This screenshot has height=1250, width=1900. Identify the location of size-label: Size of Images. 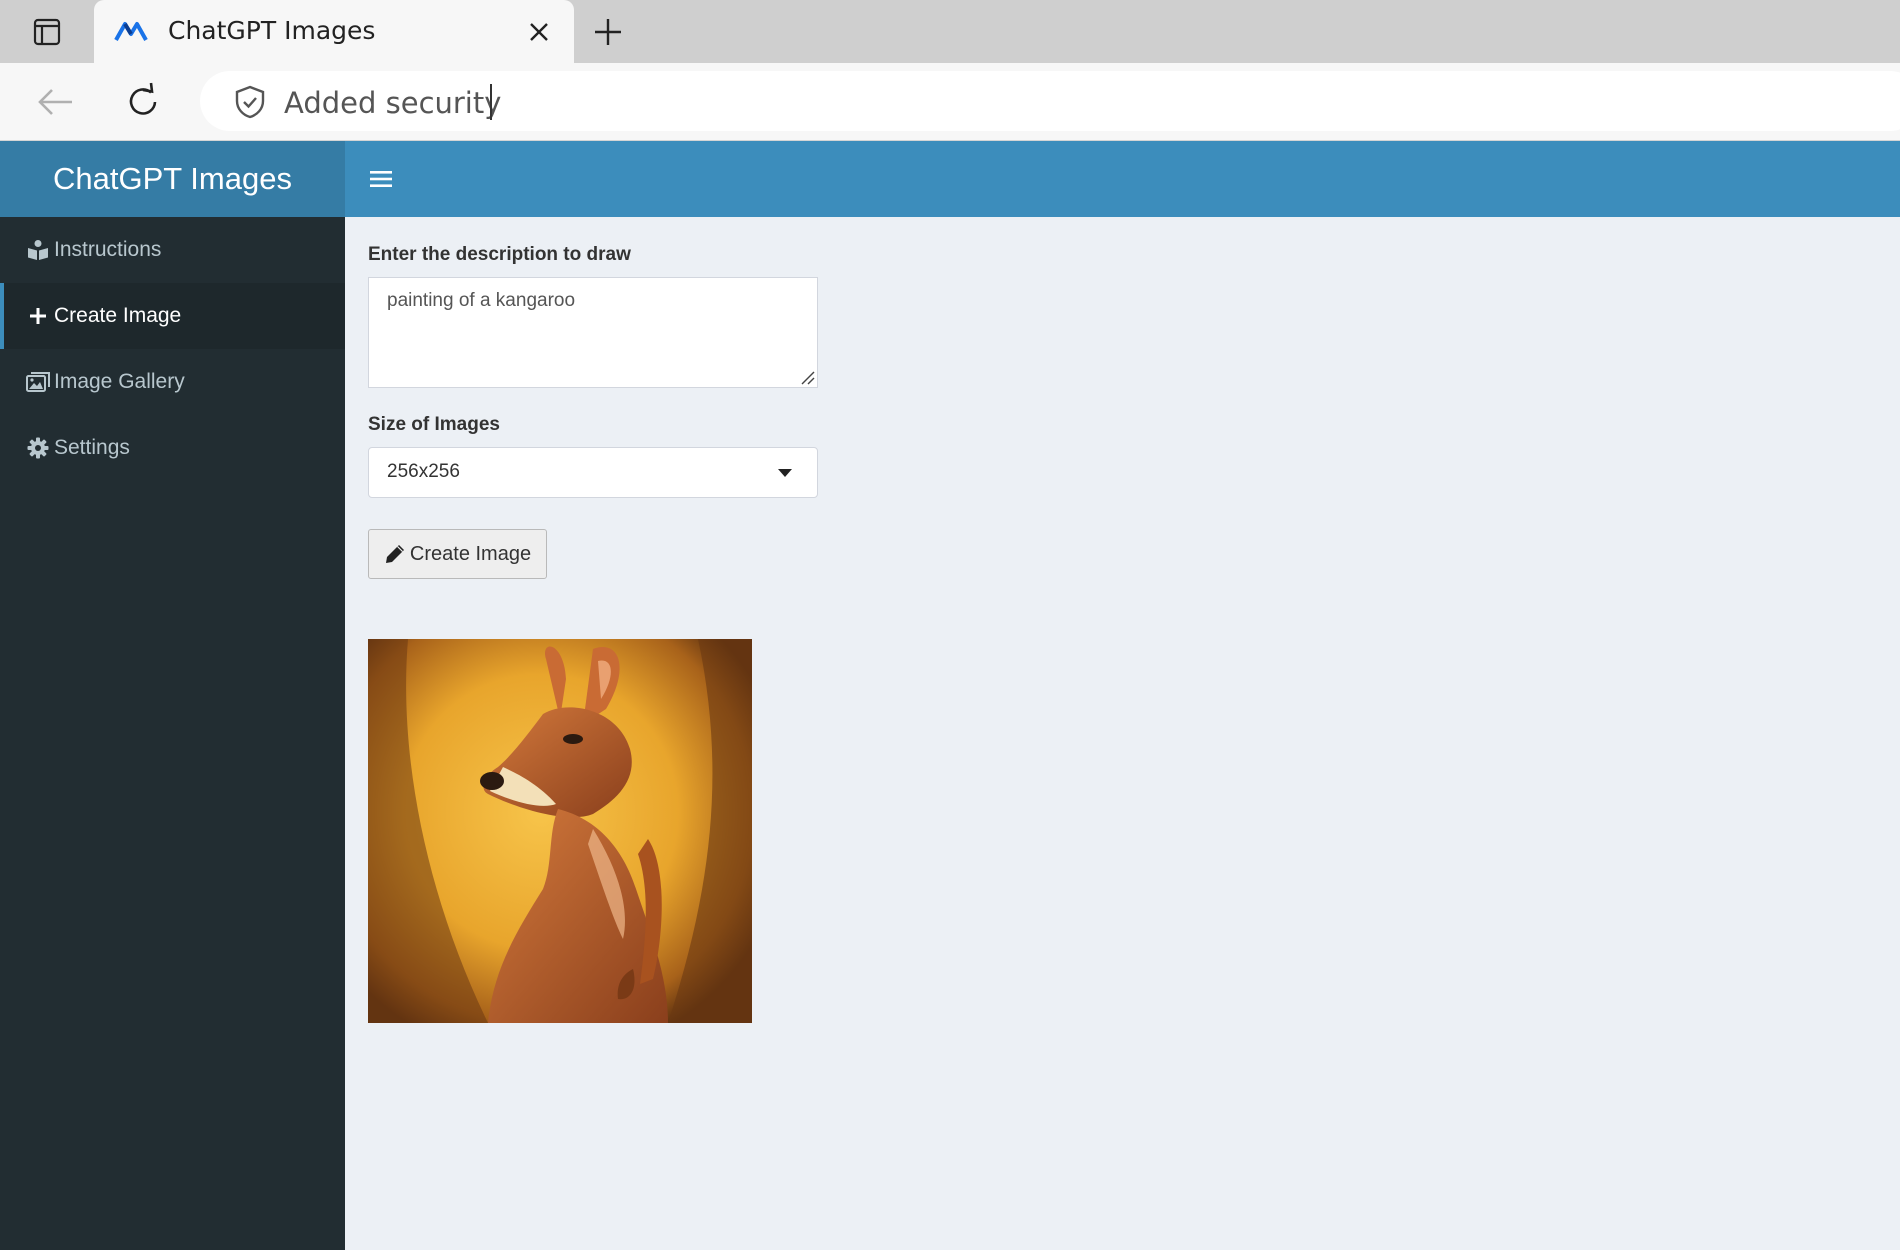
(434, 424).